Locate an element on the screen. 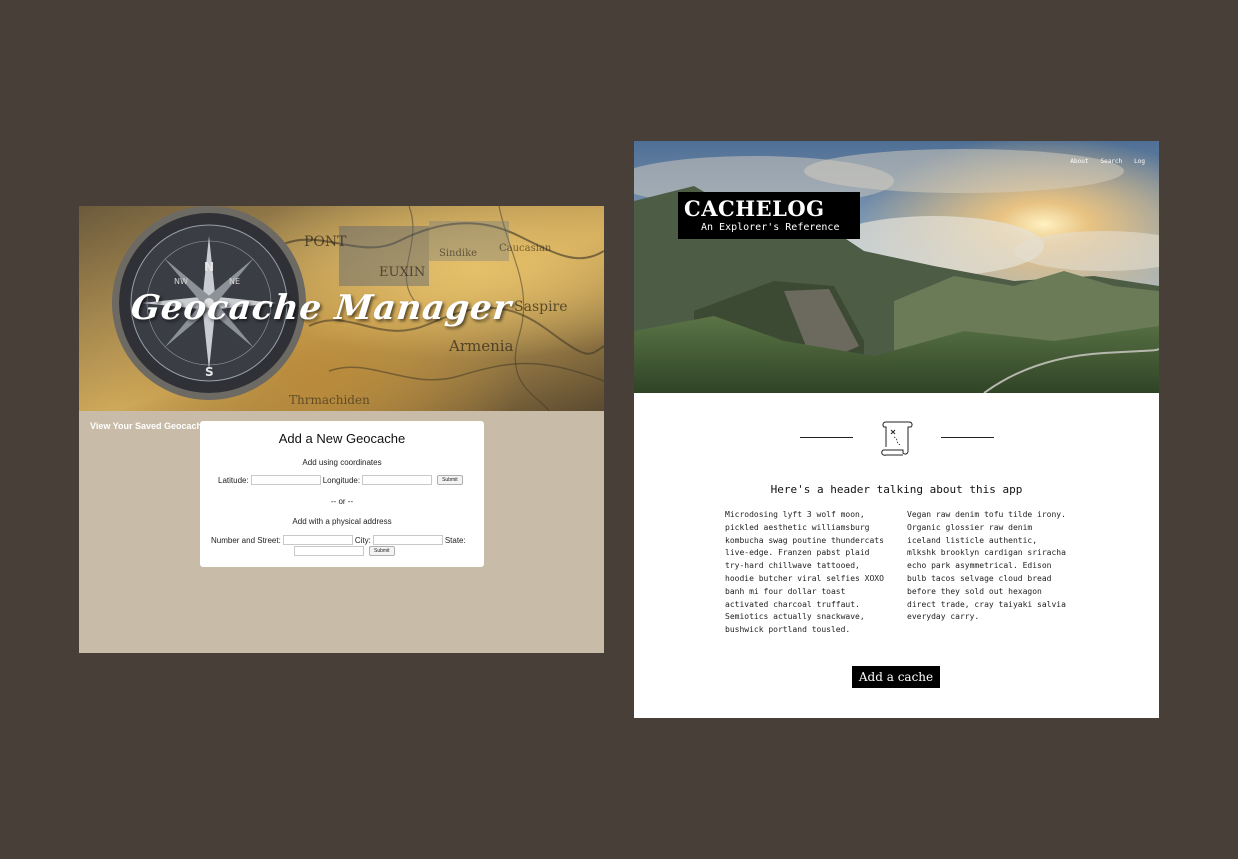 The height and width of the screenshot is (859, 1238). address-row-2: Submit is located at coordinates (343, 551).